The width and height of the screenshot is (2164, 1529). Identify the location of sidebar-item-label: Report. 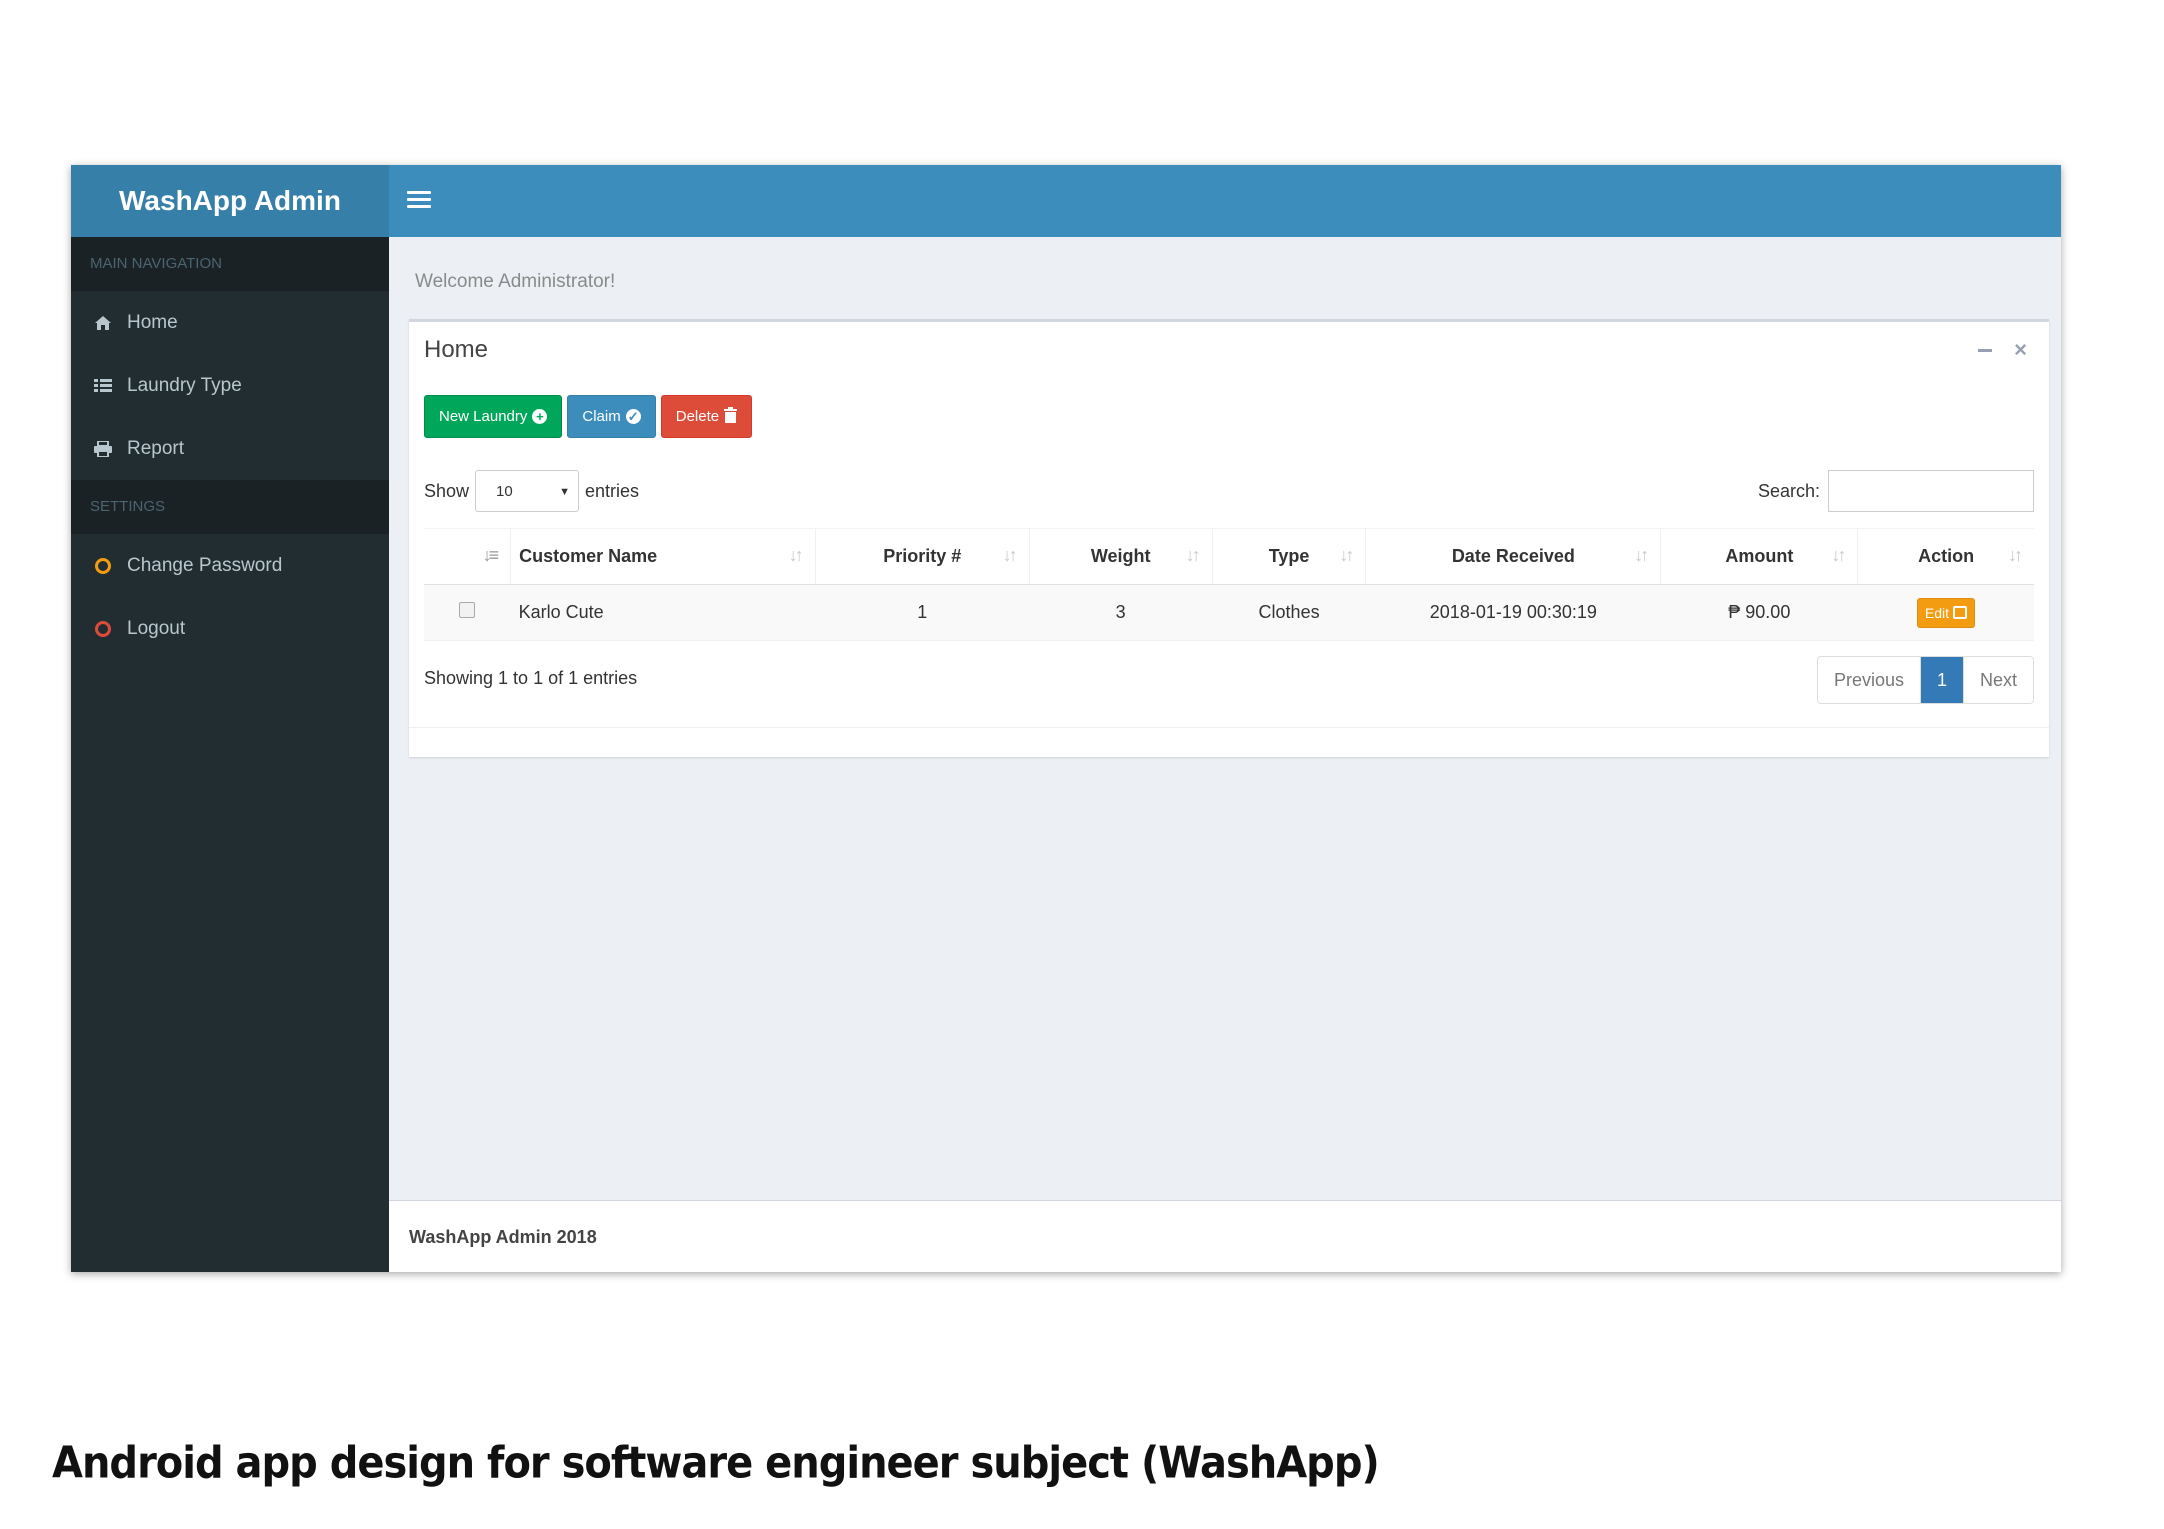
(156, 448).